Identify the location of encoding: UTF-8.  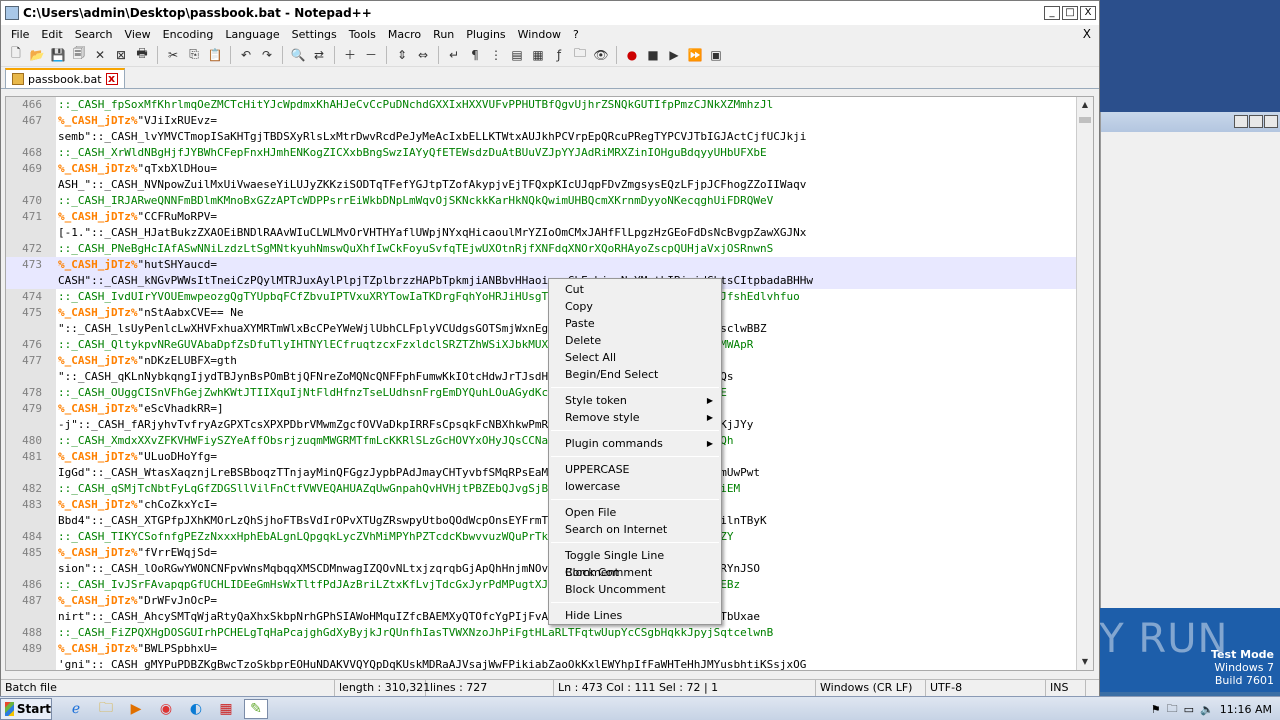
(986, 688).